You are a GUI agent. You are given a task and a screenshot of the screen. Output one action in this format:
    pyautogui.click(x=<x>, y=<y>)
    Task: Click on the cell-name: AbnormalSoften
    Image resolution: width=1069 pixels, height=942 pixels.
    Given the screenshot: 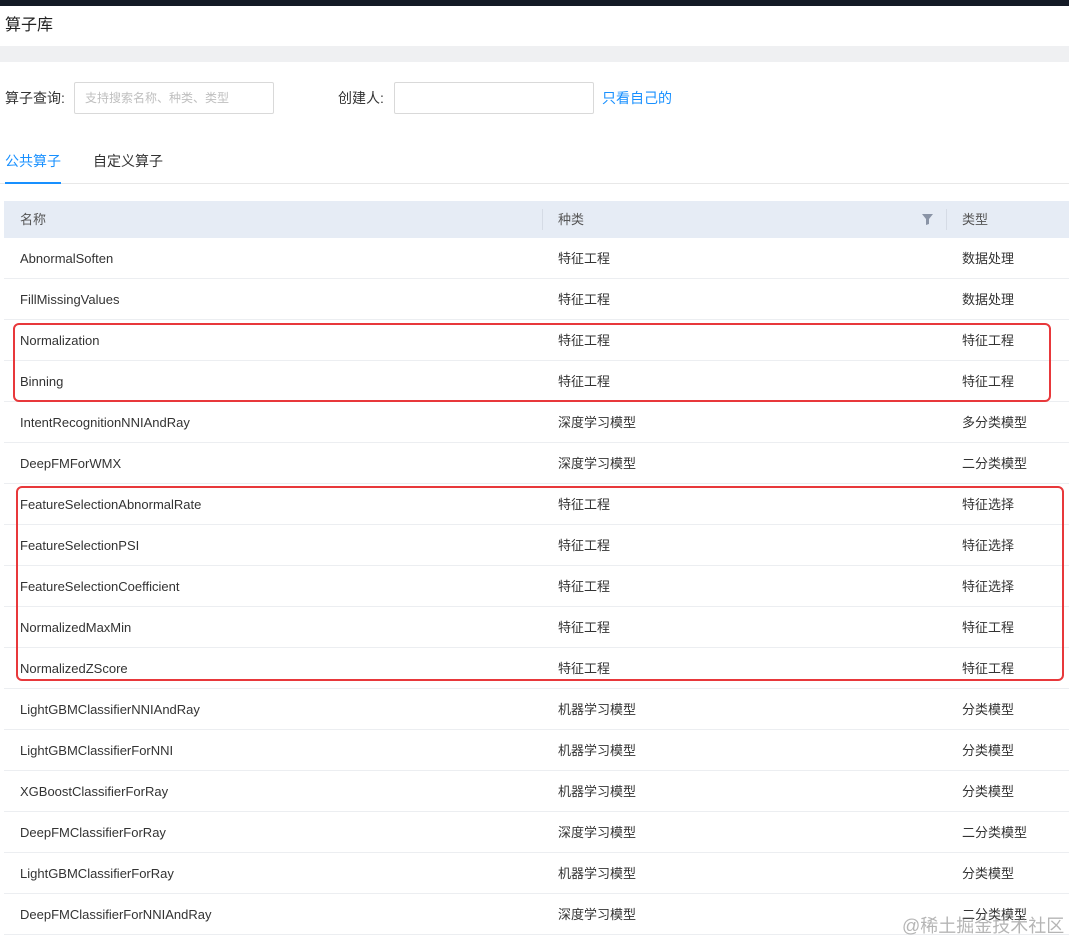 What is the action you would take?
    pyautogui.click(x=67, y=258)
    